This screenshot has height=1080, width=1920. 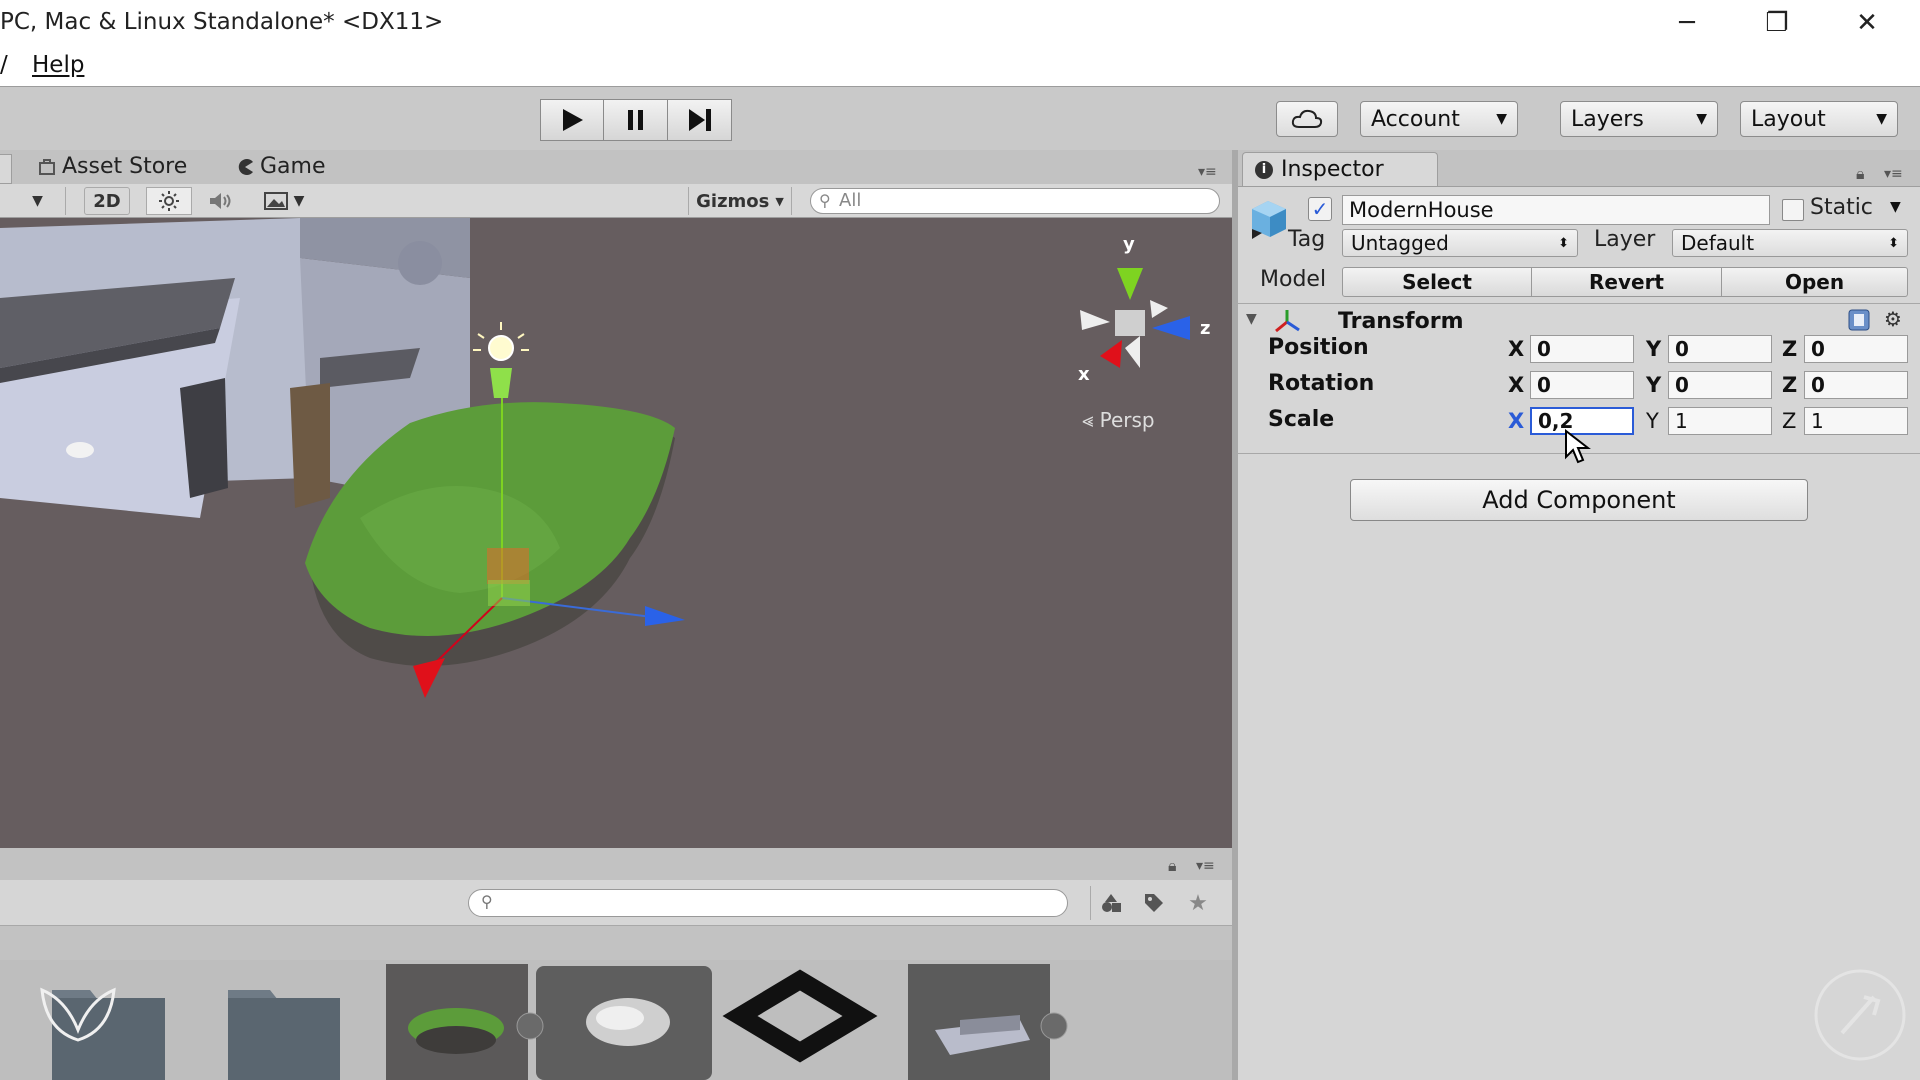 I want to click on project-search-input: ⚲, so click(x=768, y=903).